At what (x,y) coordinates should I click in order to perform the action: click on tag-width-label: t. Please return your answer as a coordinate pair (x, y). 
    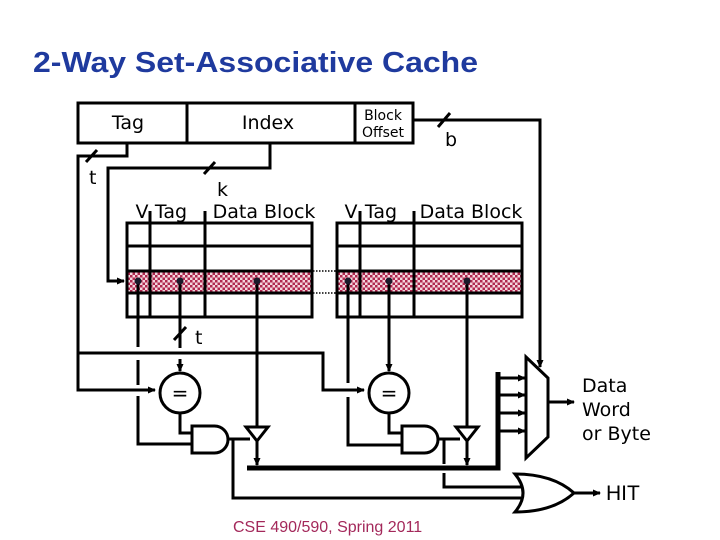
    Looking at the image, I should click on (92, 178).